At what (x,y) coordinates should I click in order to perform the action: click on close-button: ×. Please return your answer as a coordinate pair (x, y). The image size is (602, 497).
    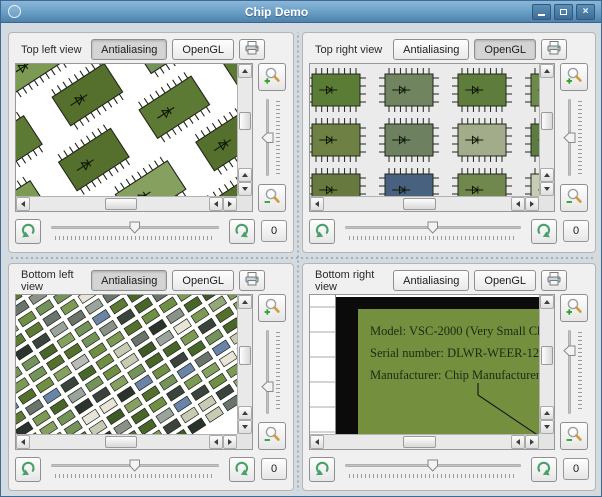
    Looking at the image, I should click on (585, 11).